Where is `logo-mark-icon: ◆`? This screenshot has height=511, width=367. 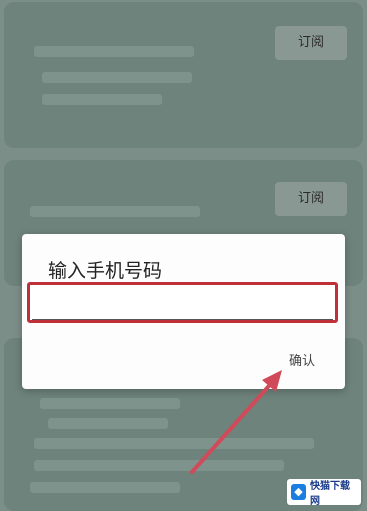
logo-mark-icon: ◆ is located at coordinates (299, 492).